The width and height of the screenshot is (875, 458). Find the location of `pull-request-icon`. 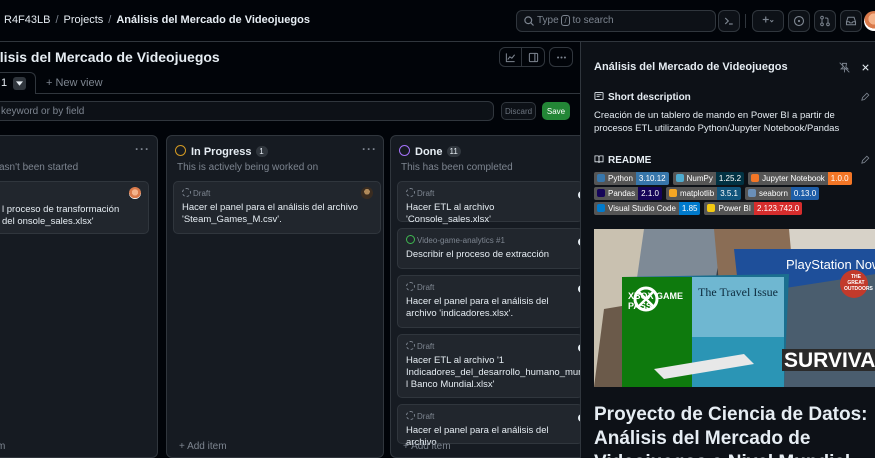

pull-request-icon is located at coordinates (825, 21).